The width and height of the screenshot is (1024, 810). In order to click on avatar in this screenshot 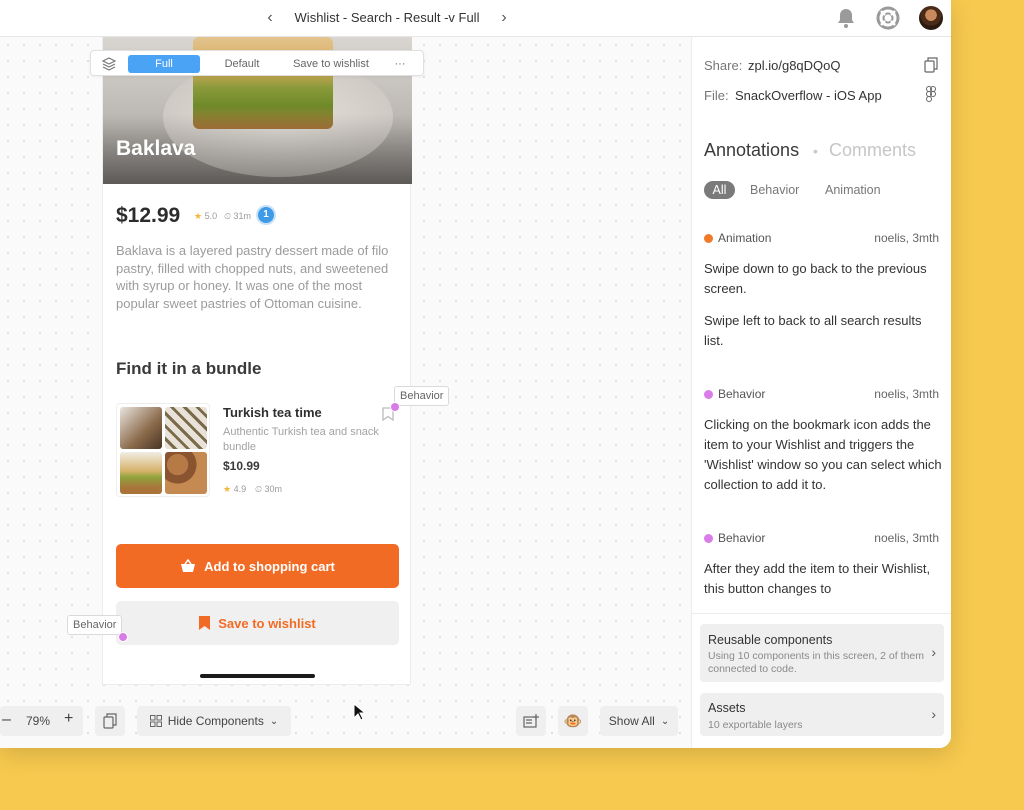, I will do `click(931, 18)`.